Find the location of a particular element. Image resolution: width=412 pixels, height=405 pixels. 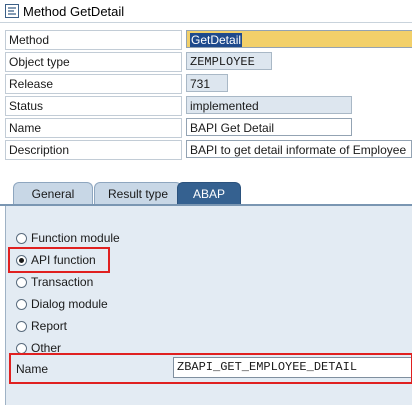

status-field: implemented is located at coordinates (269, 105).